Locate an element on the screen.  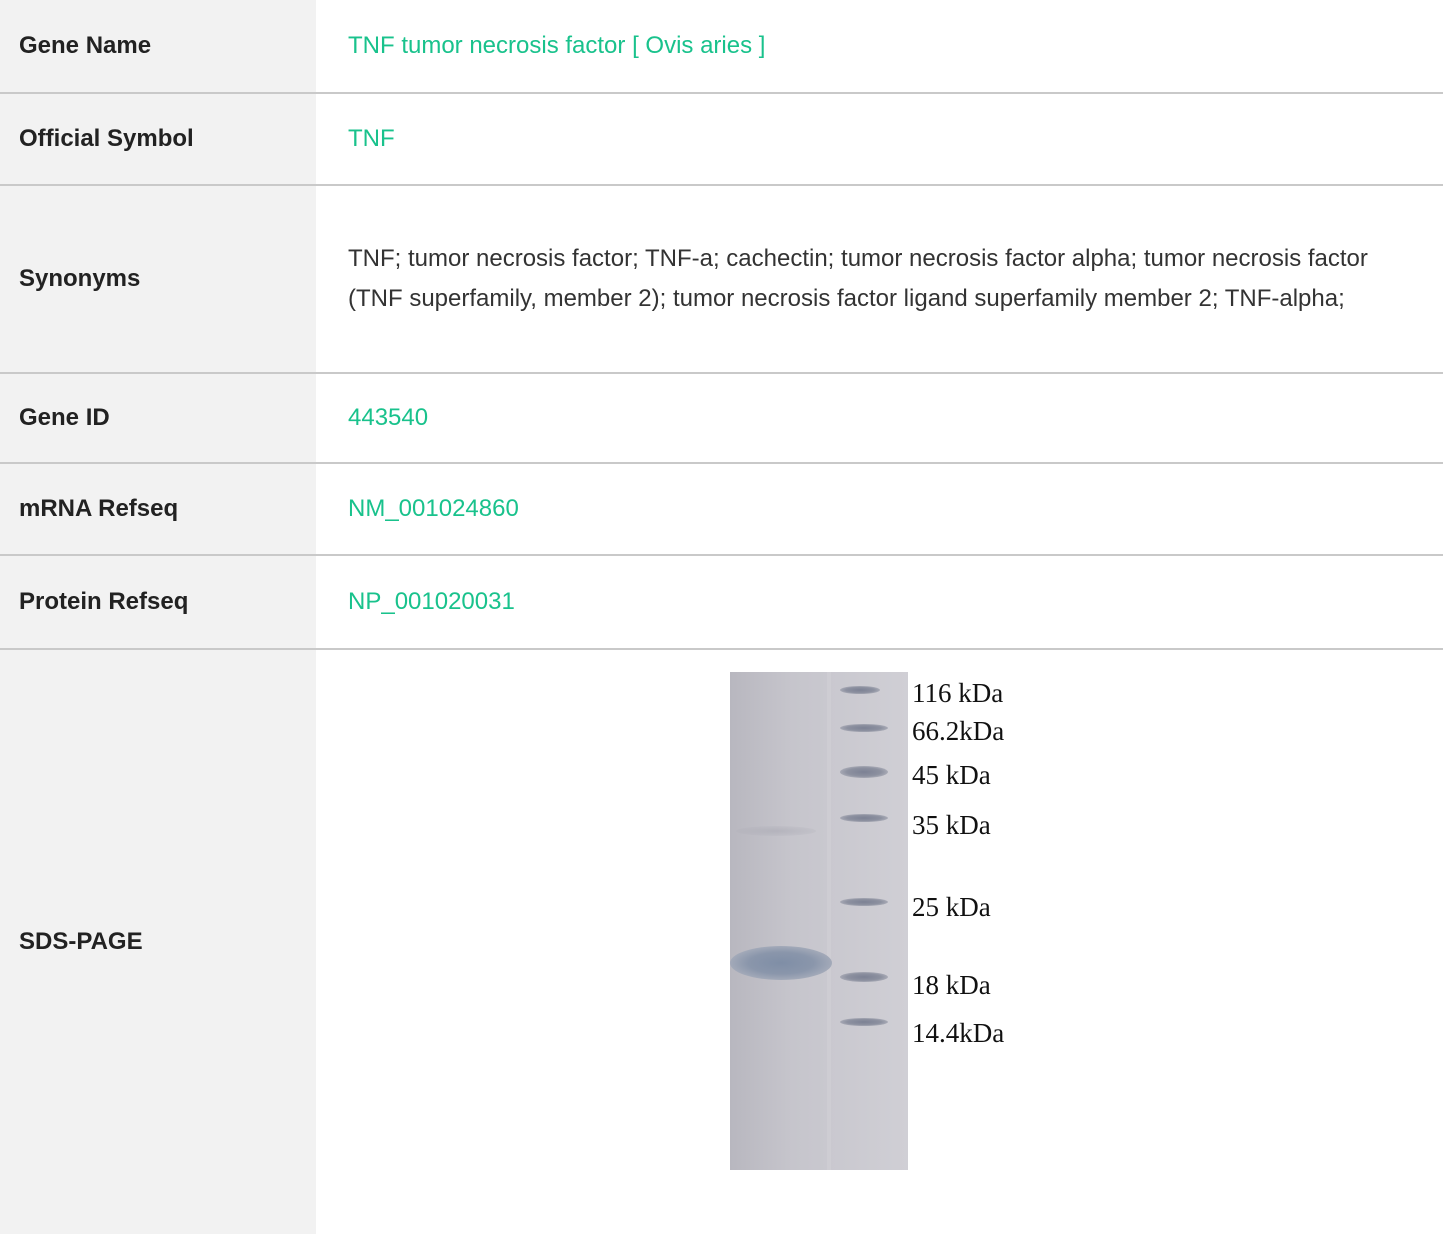
row-label: Official Symbol is located at coordinates (158, 139).